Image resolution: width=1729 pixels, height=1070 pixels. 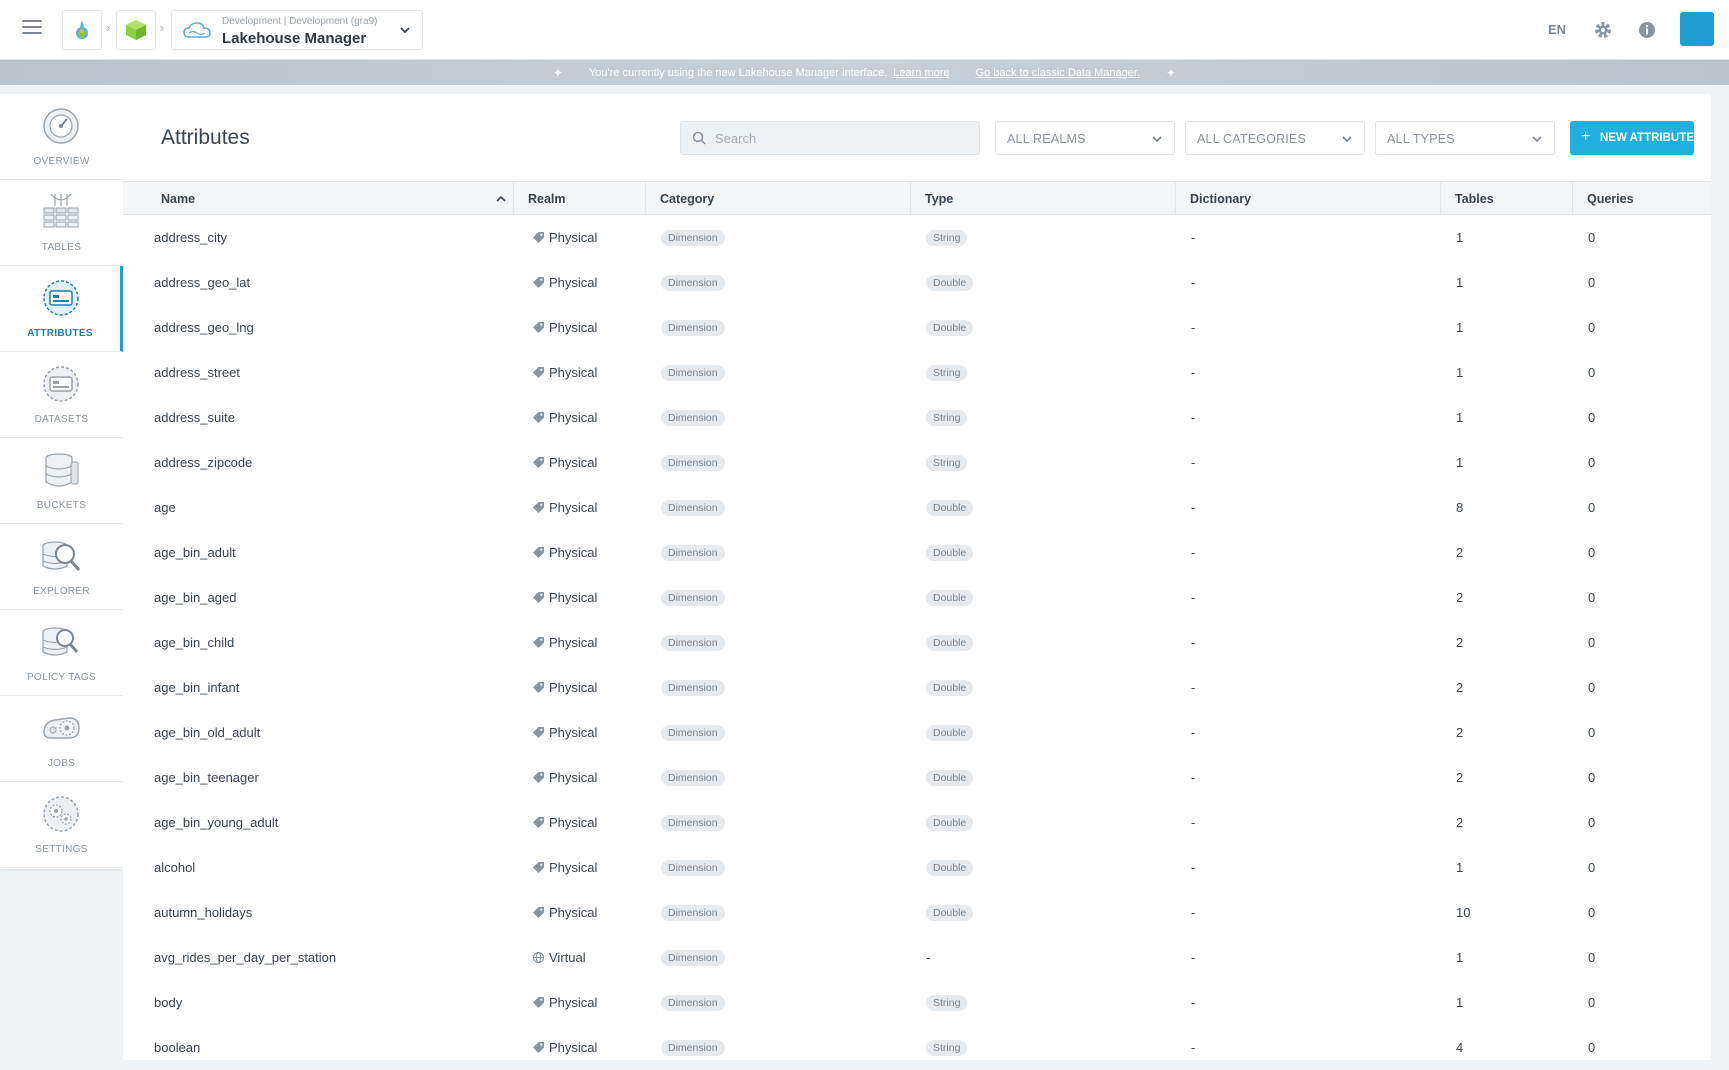 What do you see at coordinates (61, 223) in the screenshot?
I see `sidebar-item-tables: TABLES` at bounding box center [61, 223].